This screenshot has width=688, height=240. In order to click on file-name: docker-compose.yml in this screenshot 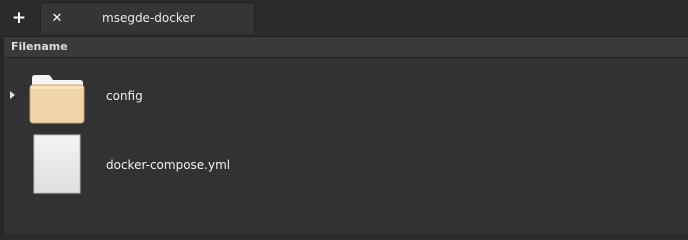, I will do `click(168, 165)`.